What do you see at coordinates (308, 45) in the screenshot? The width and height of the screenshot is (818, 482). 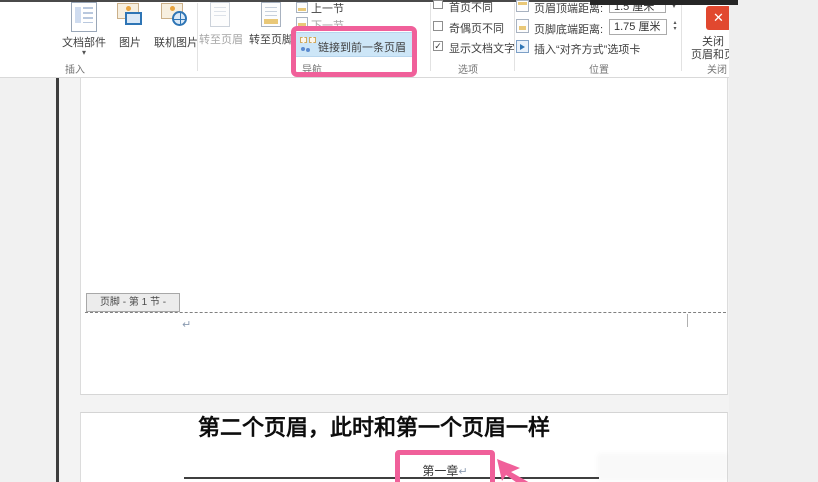 I see `link-to-previous-icon` at bounding box center [308, 45].